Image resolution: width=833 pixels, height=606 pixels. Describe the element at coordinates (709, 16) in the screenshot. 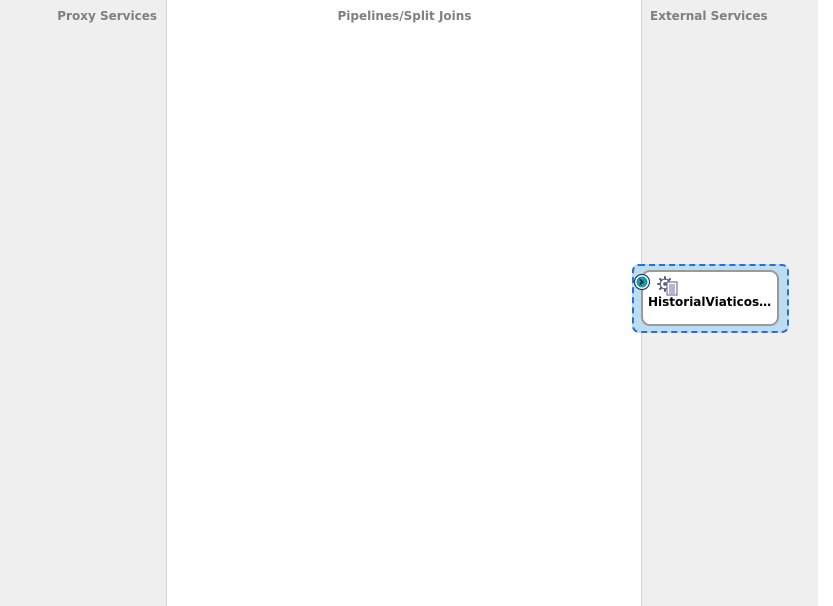

I see `external-services-title: External Services` at that location.